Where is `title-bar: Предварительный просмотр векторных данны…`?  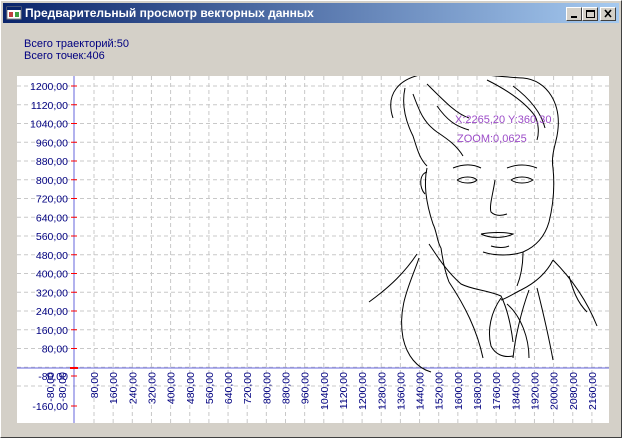 title-bar: Предварительный просмотр векторных данны… is located at coordinates (311, 13).